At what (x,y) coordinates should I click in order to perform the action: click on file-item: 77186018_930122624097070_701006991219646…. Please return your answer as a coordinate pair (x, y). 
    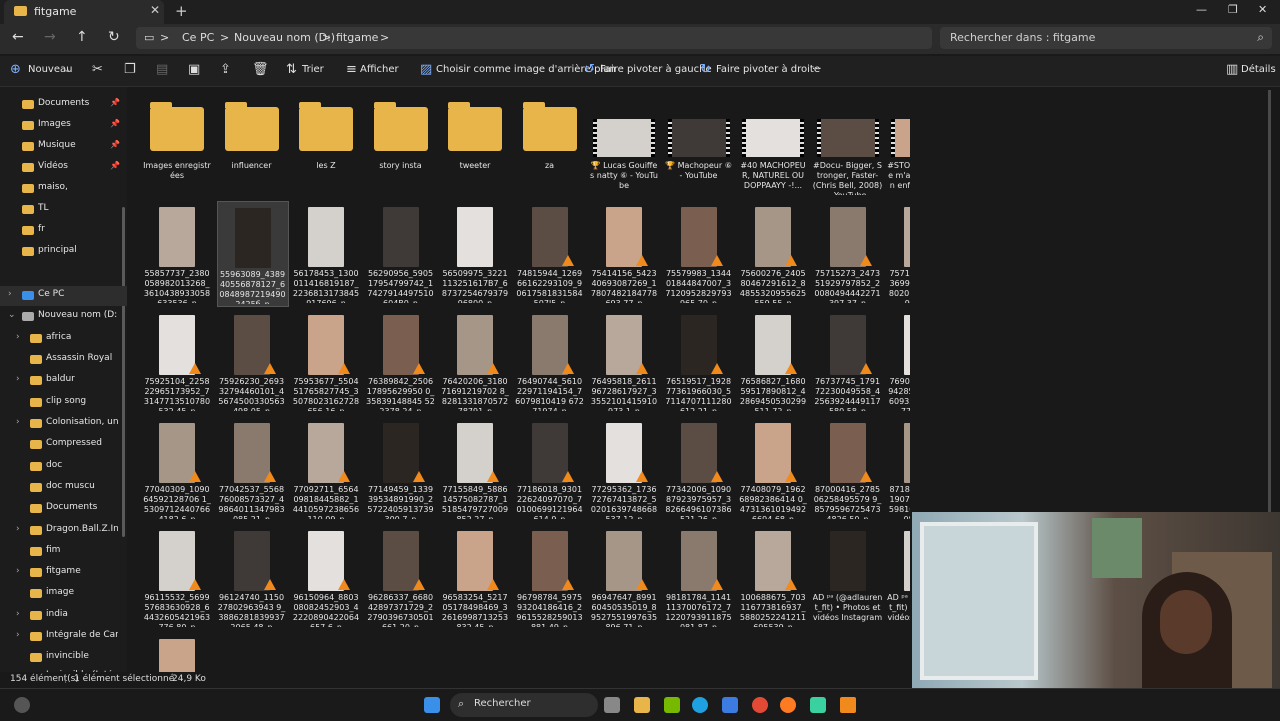
    Looking at the image, I should click on (550, 469).